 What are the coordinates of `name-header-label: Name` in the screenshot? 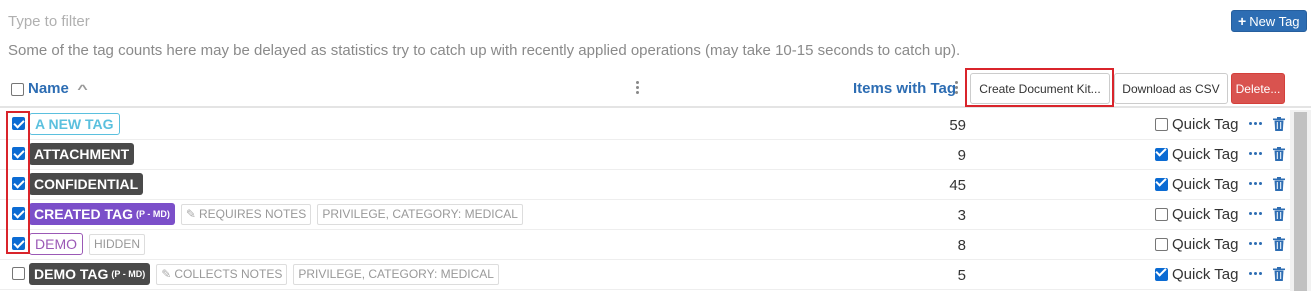 It's located at (48, 88).